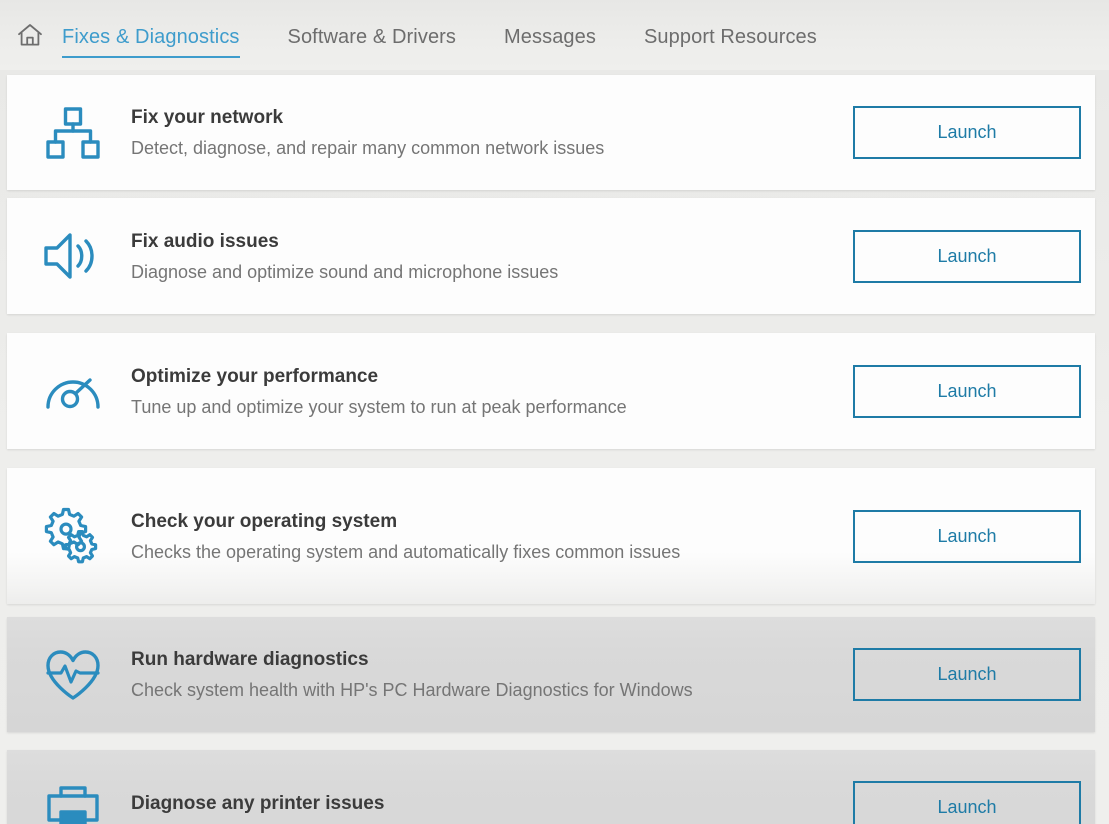 The image size is (1109, 824). Describe the element at coordinates (73, 133) in the screenshot. I see `network-icon` at that location.